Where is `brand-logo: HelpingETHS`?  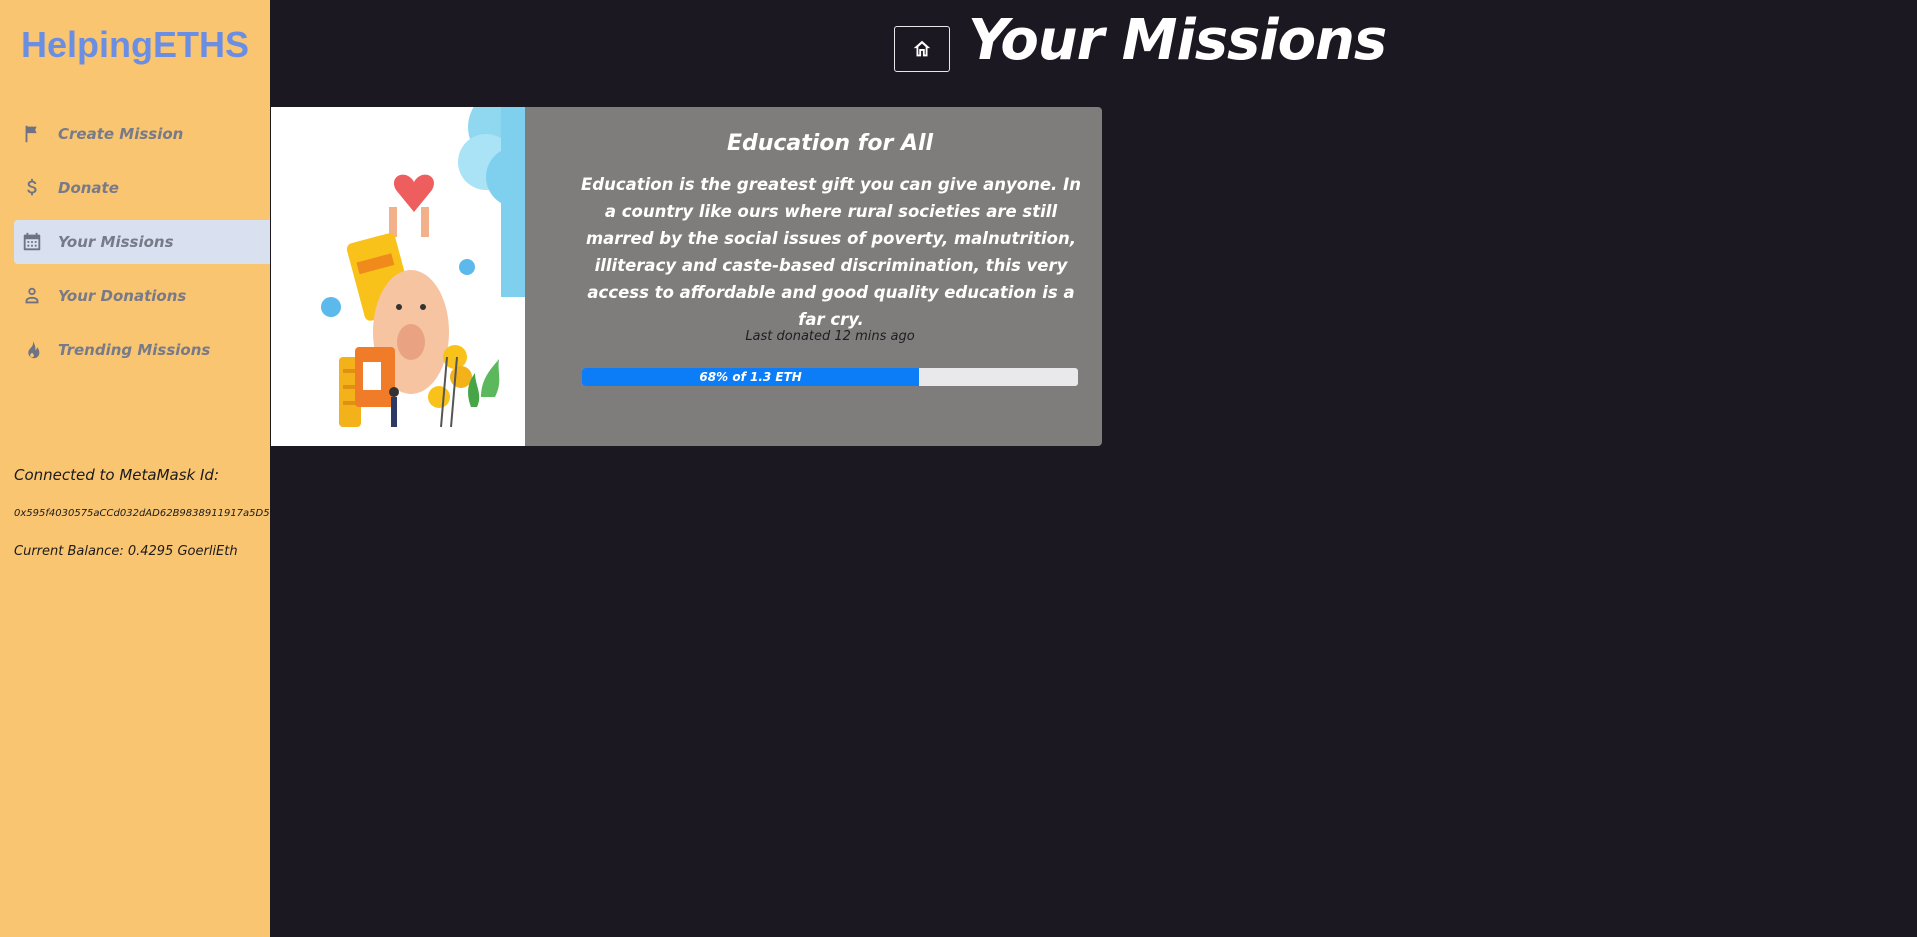
brand-logo: HelpingETHS is located at coordinates (135, 45).